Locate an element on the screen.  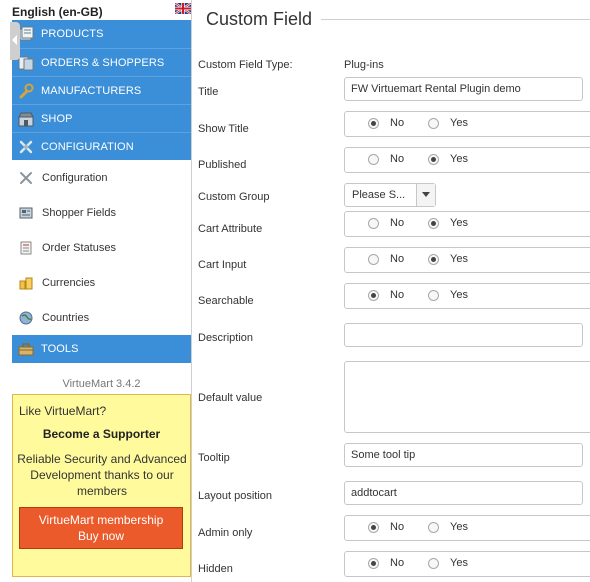
admin-only-label: Admin only is located at coordinates (225, 533).